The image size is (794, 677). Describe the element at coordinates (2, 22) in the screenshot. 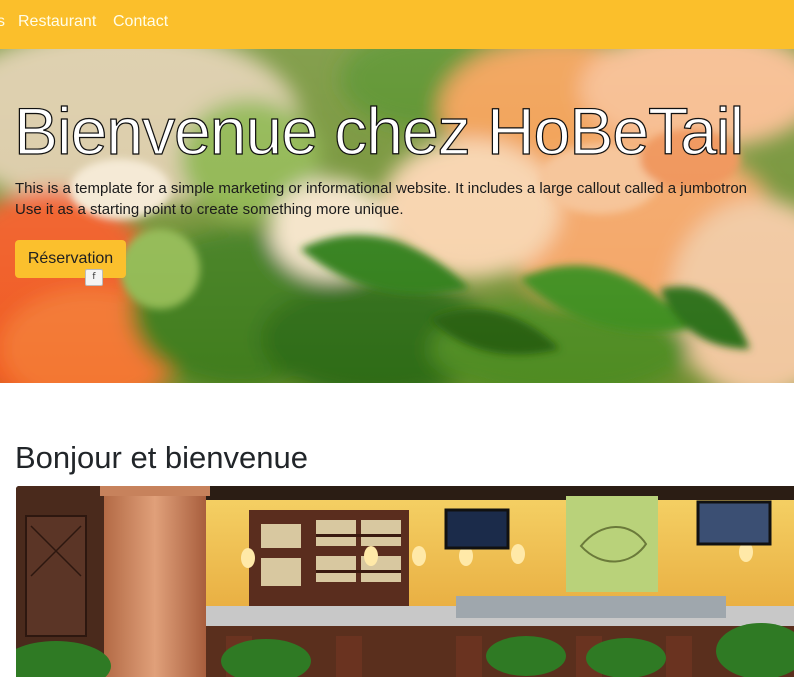

I see `nav-item-partial: s` at that location.